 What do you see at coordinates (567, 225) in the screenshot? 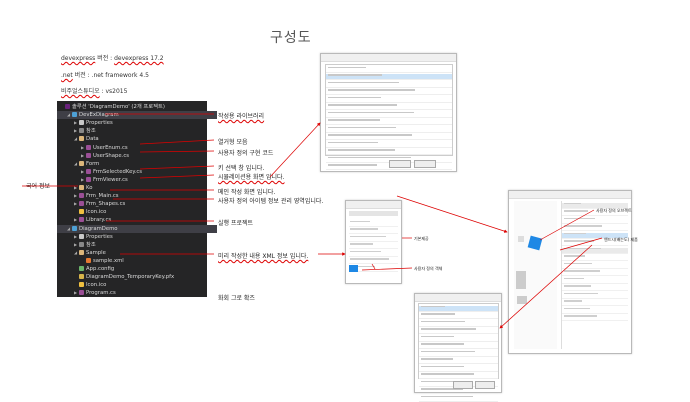
I see `arrow-user-object` at bounding box center [567, 225].